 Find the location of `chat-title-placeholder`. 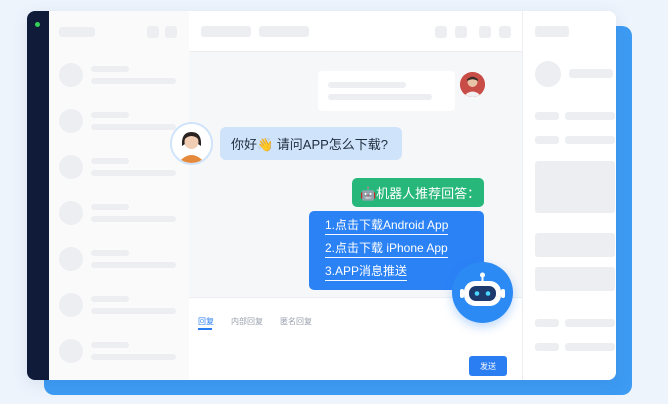

chat-title-placeholder is located at coordinates (226, 31).